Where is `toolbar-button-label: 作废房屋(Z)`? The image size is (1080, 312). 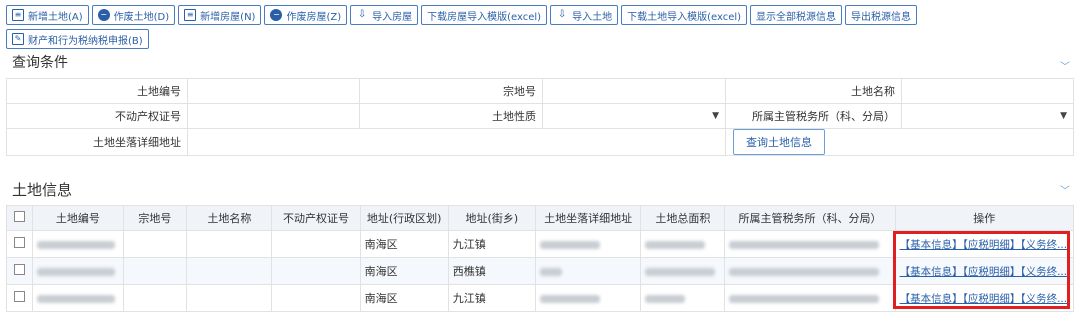
toolbar-button-label: 作废房屋(Z) is located at coordinates (314, 17).